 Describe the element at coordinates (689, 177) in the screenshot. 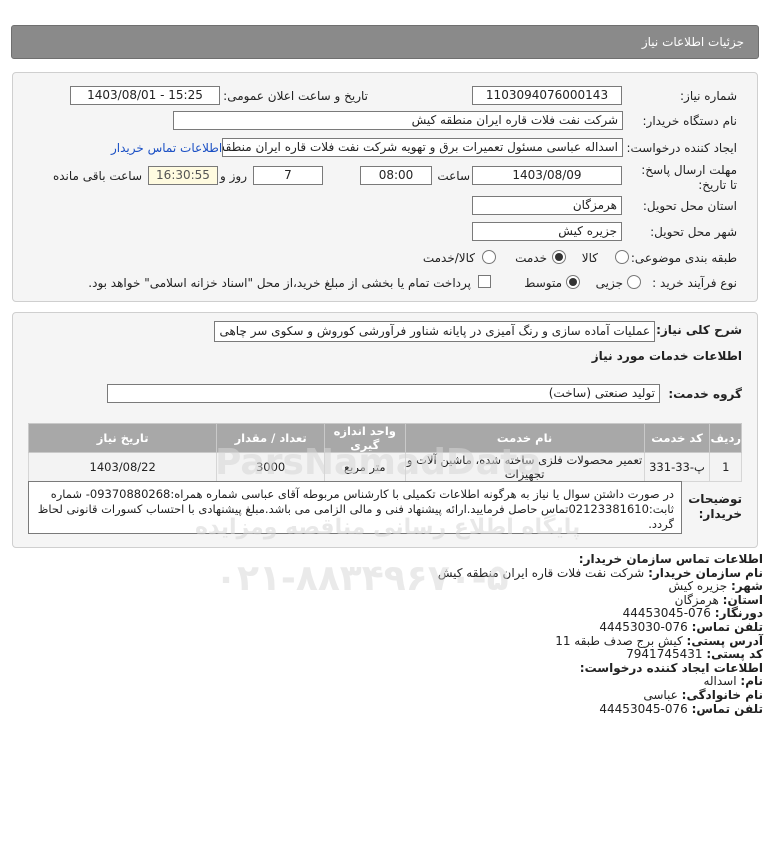

I see `deadline-label: مهلت ارسال پاسخ: تا تاریخ:` at that location.